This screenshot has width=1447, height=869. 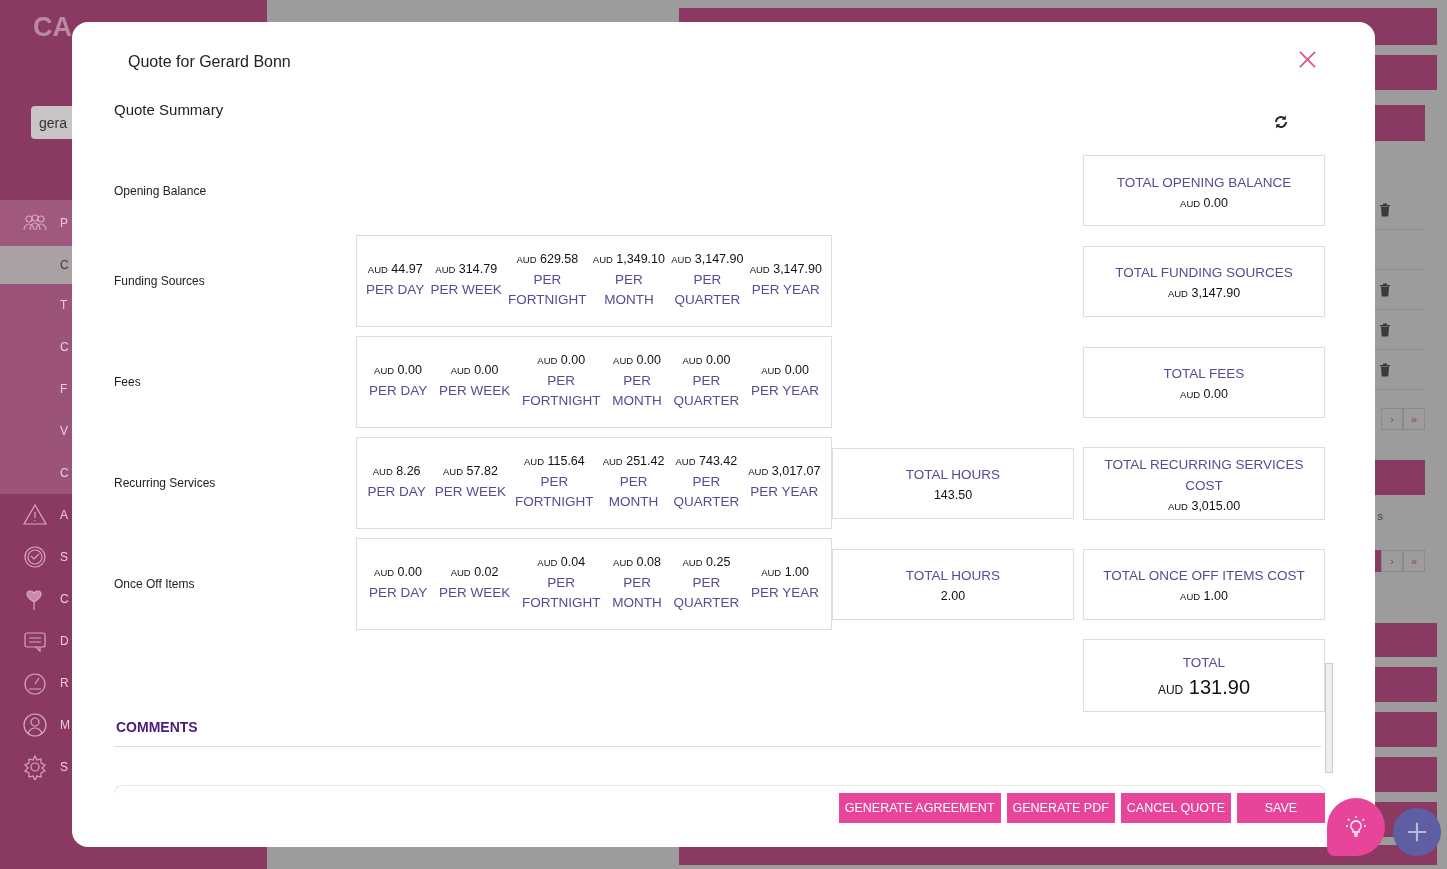 What do you see at coordinates (633, 461) in the screenshot?
I see `amount-text: AUD 251.42` at bounding box center [633, 461].